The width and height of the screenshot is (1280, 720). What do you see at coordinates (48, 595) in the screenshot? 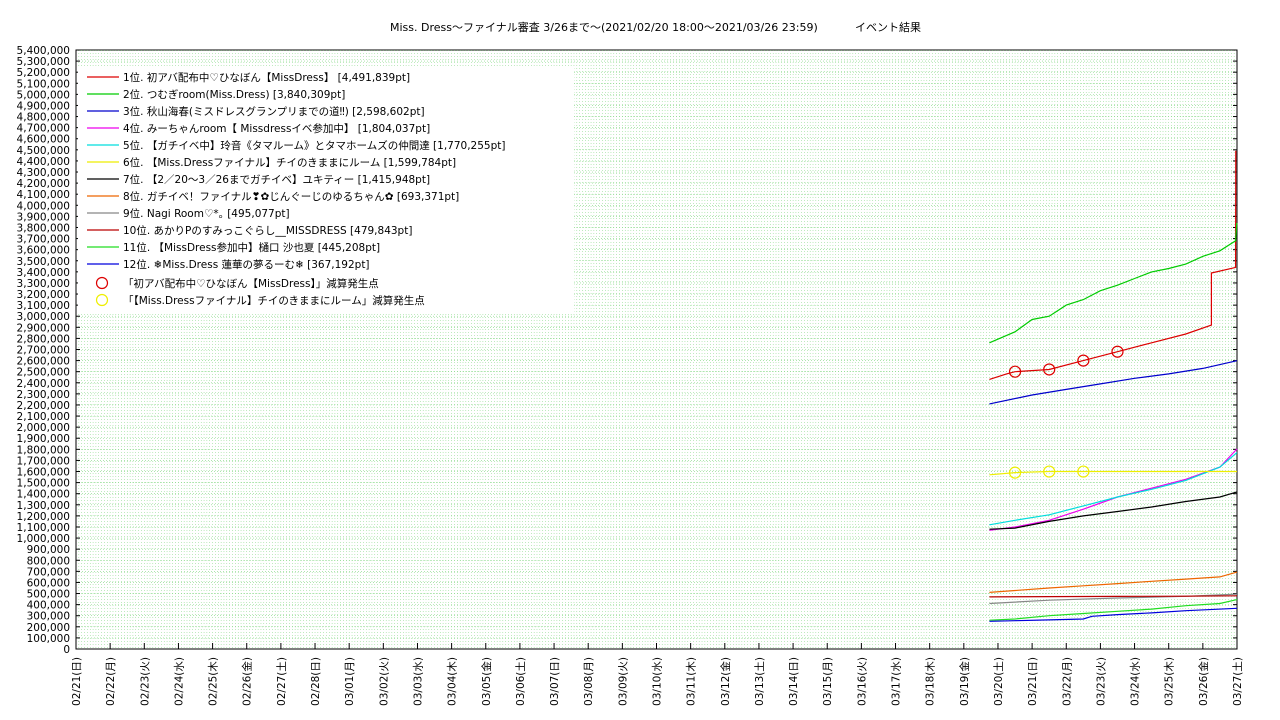
I see `y-tick-label: 500,000` at bounding box center [48, 595].